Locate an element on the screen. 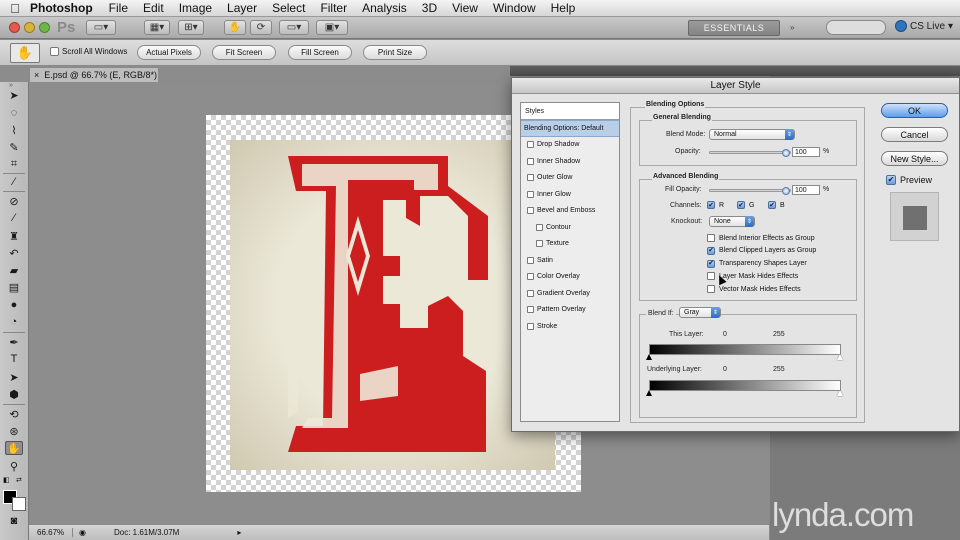 This screenshot has width=960, height=540. fill-opacity-slider-thumb is located at coordinates (786, 191).